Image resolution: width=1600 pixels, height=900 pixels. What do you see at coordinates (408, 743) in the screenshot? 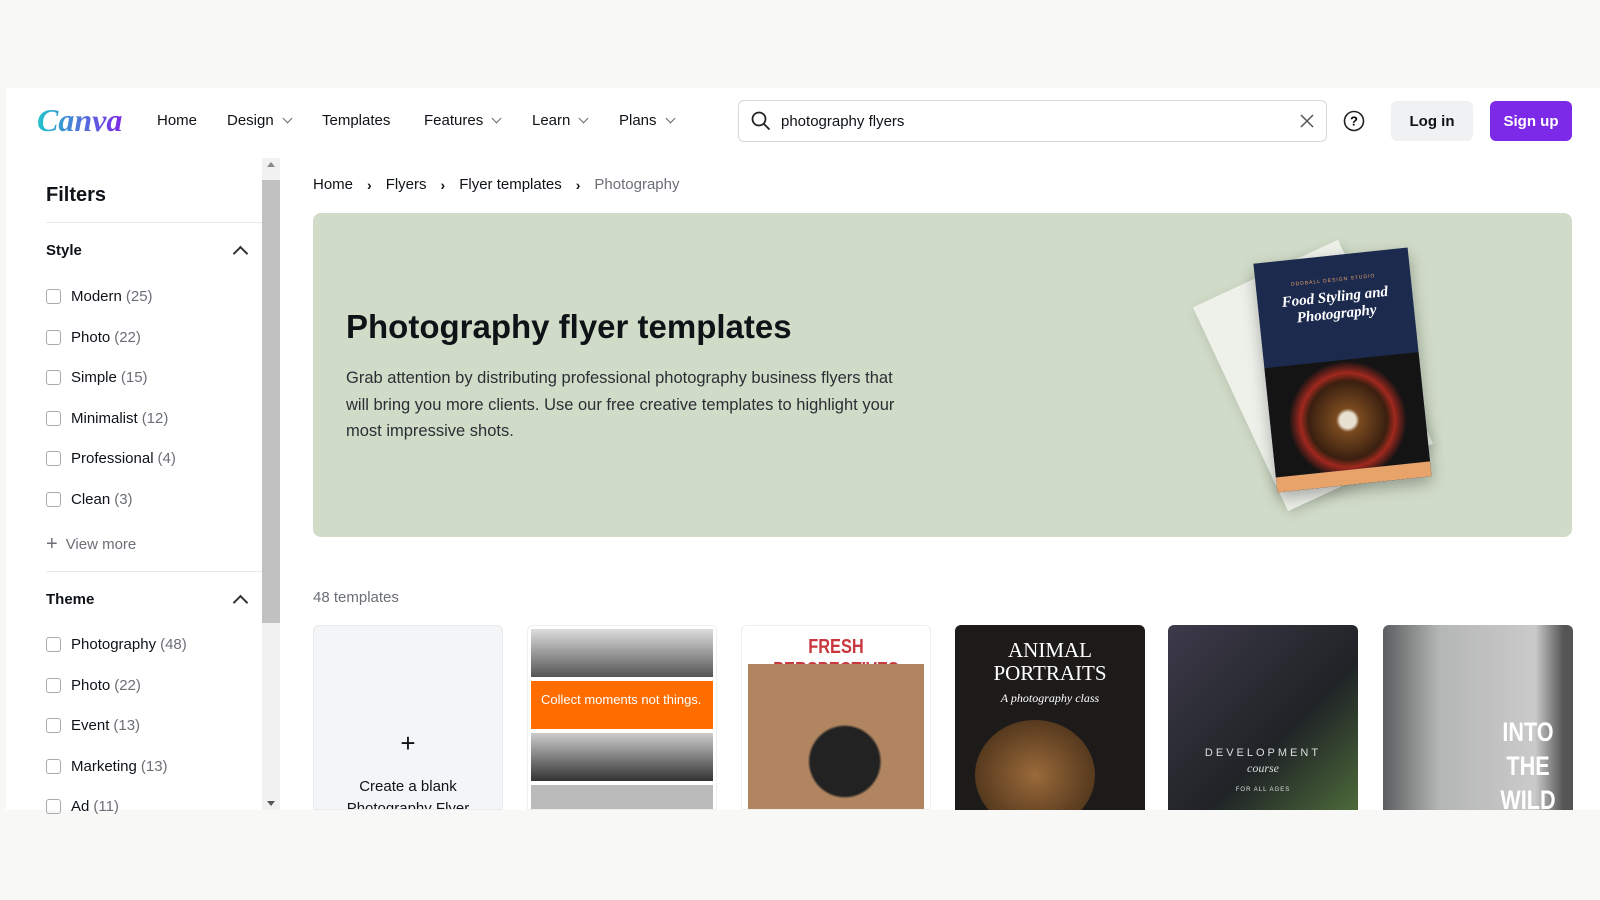
I see `plus-icon: +` at bounding box center [408, 743].